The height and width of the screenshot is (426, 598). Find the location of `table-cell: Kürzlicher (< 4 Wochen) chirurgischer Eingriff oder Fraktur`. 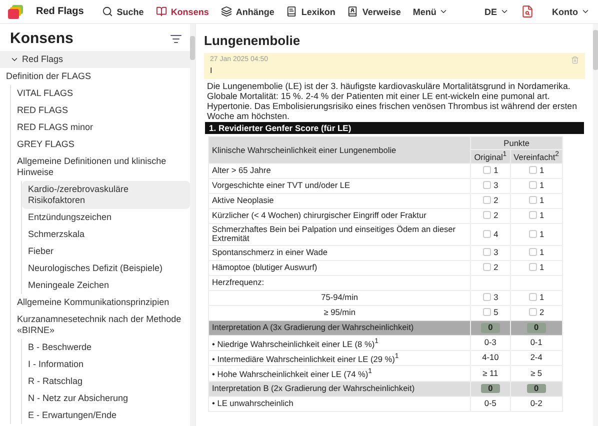

table-cell: Kürzlicher (< 4 Wochen) chirurgischer Eingriff oder Fraktur is located at coordinates (339, 216).